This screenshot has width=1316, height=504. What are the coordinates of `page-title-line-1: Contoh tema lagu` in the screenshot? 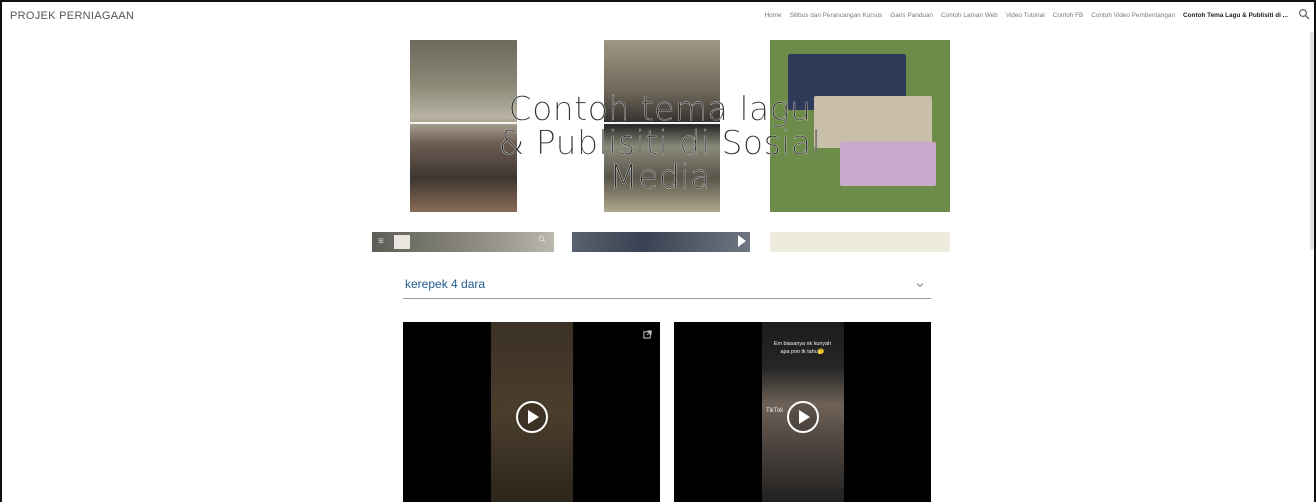 It's located at (660, 108).